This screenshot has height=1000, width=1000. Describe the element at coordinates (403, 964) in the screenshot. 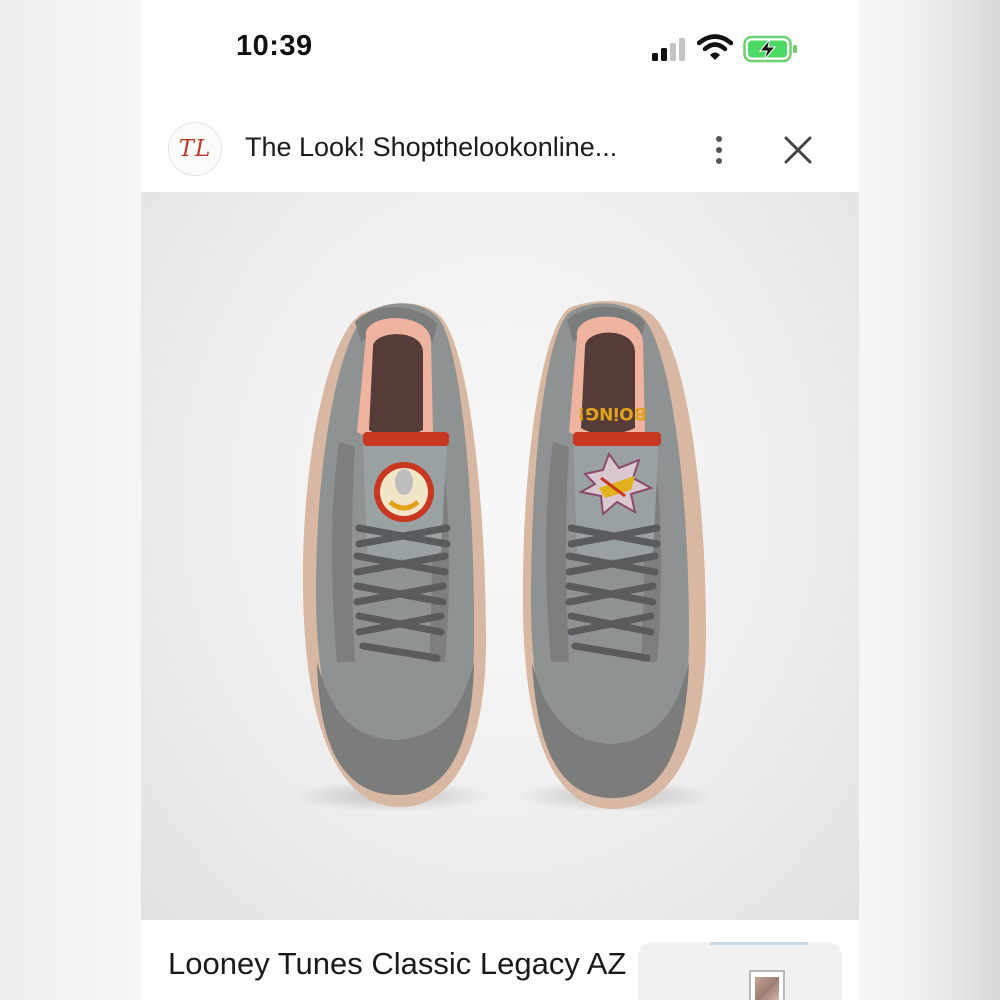

I see `product-title: Looney Tunes Classic Legacy AZ` at that location.